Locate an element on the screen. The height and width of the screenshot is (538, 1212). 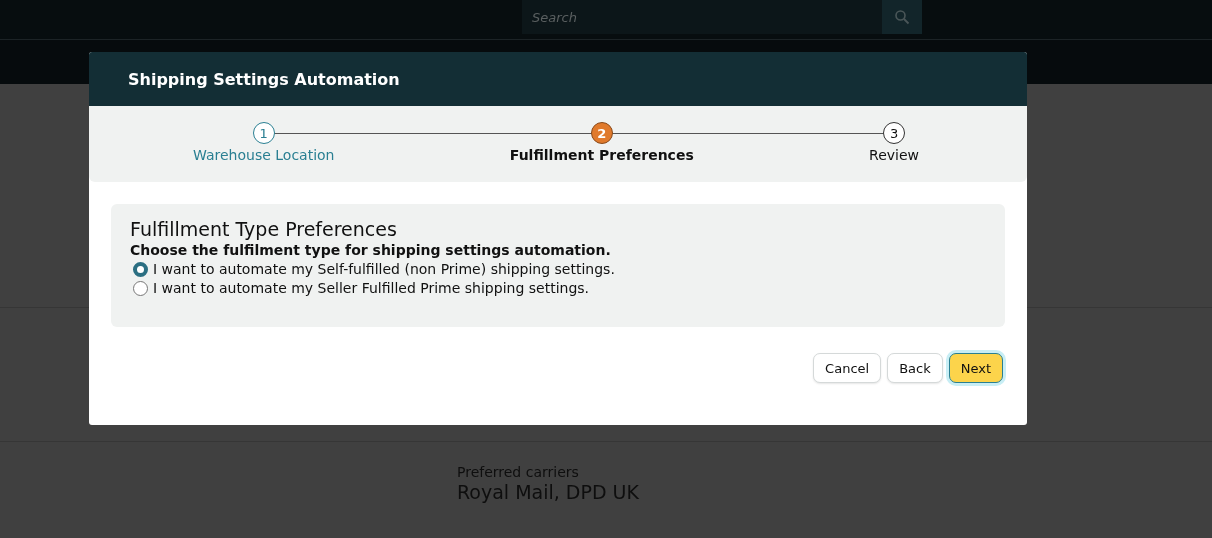
section-title: Fulfillment Type Preferences is located at coordinates (264, 229).